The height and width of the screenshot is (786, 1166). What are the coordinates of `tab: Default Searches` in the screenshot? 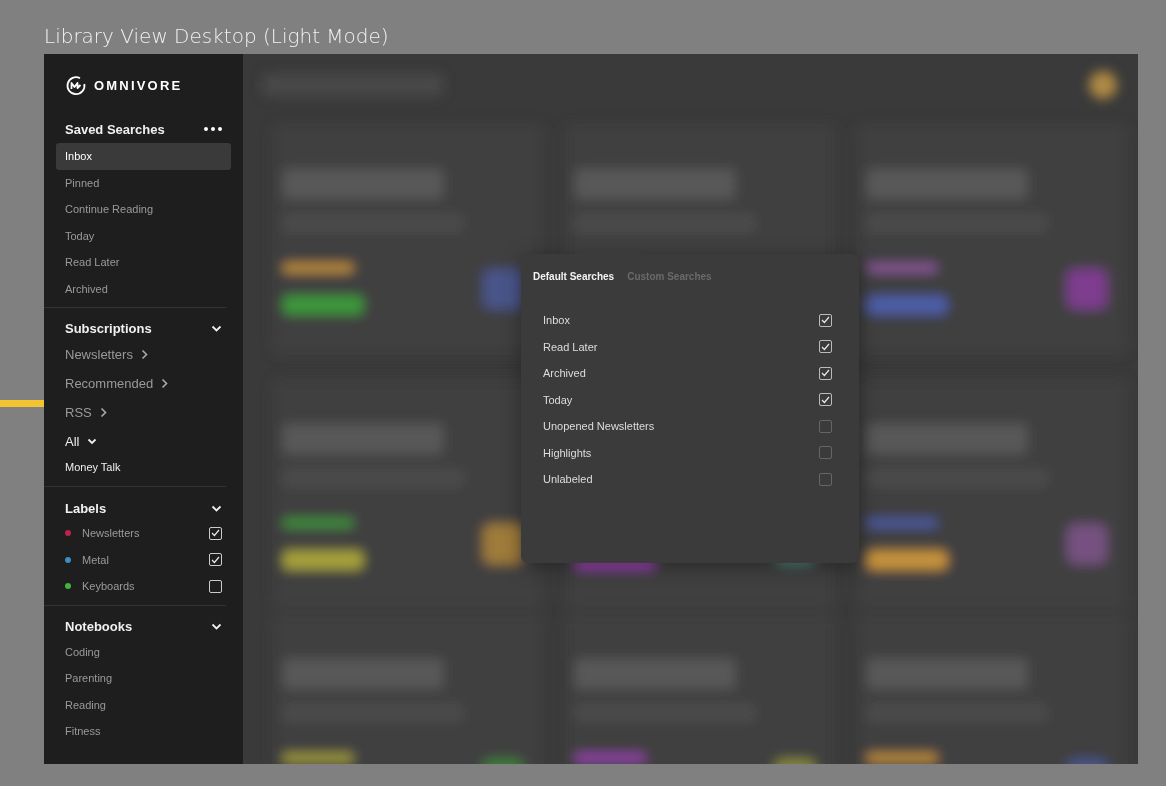 It's located at (574, 276).